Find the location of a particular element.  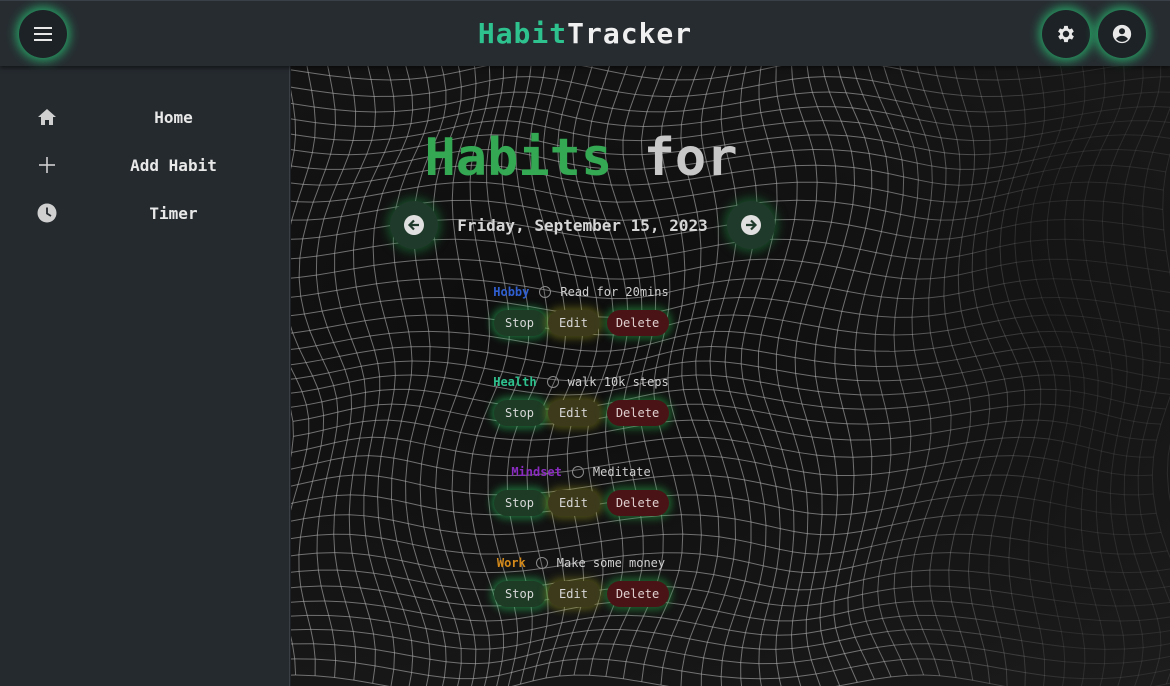

habit-line: Health walk 10k steps is located at coordinates (581, 382).